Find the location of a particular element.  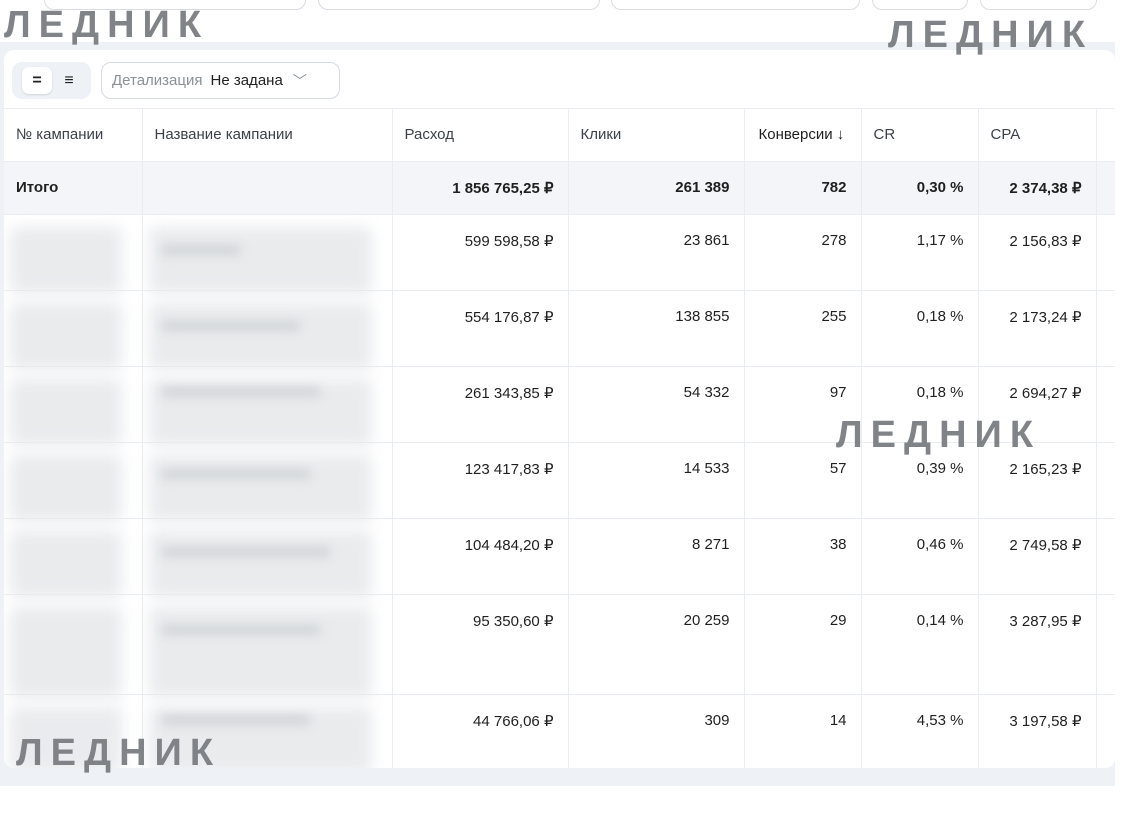

row-cr: 0,46 % is located at coordinates (920, 556).